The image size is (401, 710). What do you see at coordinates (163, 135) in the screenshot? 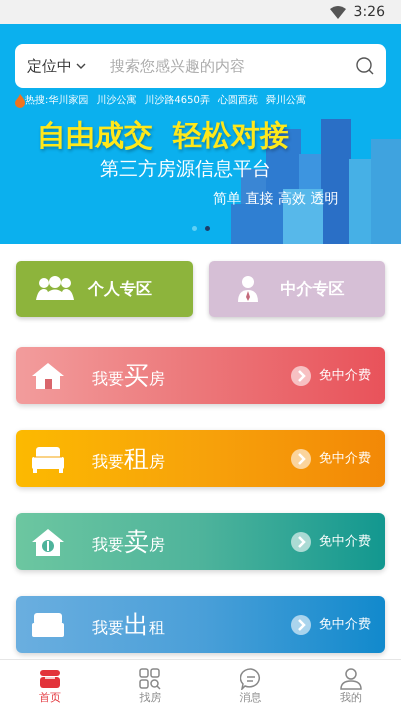
I see `banner-headline: 自由成交 轻松对接` at bounding box center [163, 135].